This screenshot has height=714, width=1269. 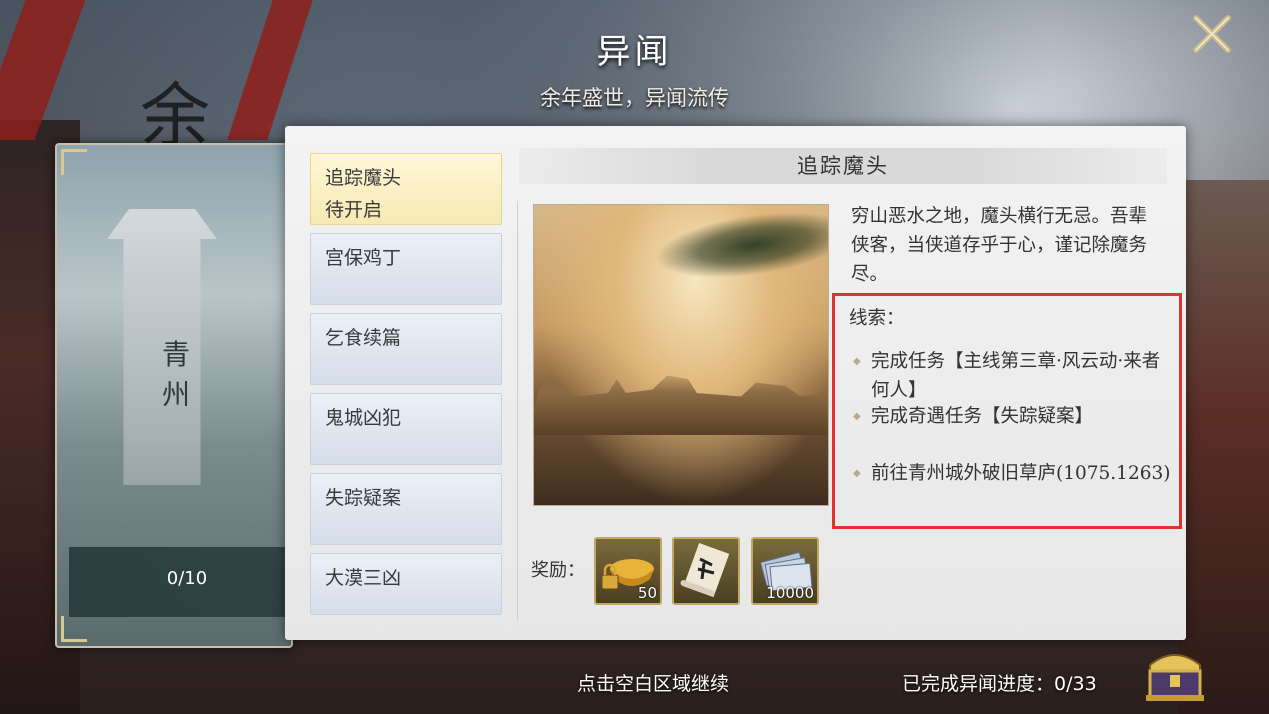 I want to click on close-icon, so click(x=1212, y=34).